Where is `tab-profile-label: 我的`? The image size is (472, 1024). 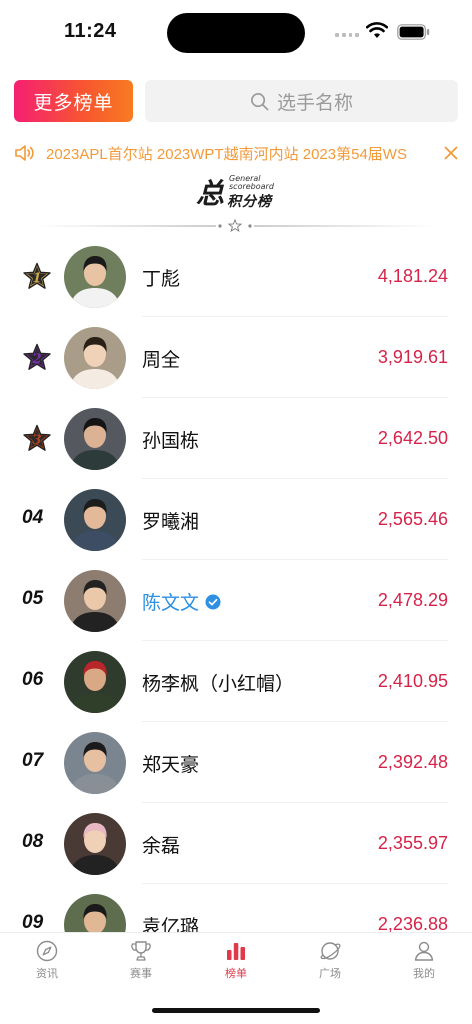
tab-profile-label: 我的 is located at coordinates (424, 974).